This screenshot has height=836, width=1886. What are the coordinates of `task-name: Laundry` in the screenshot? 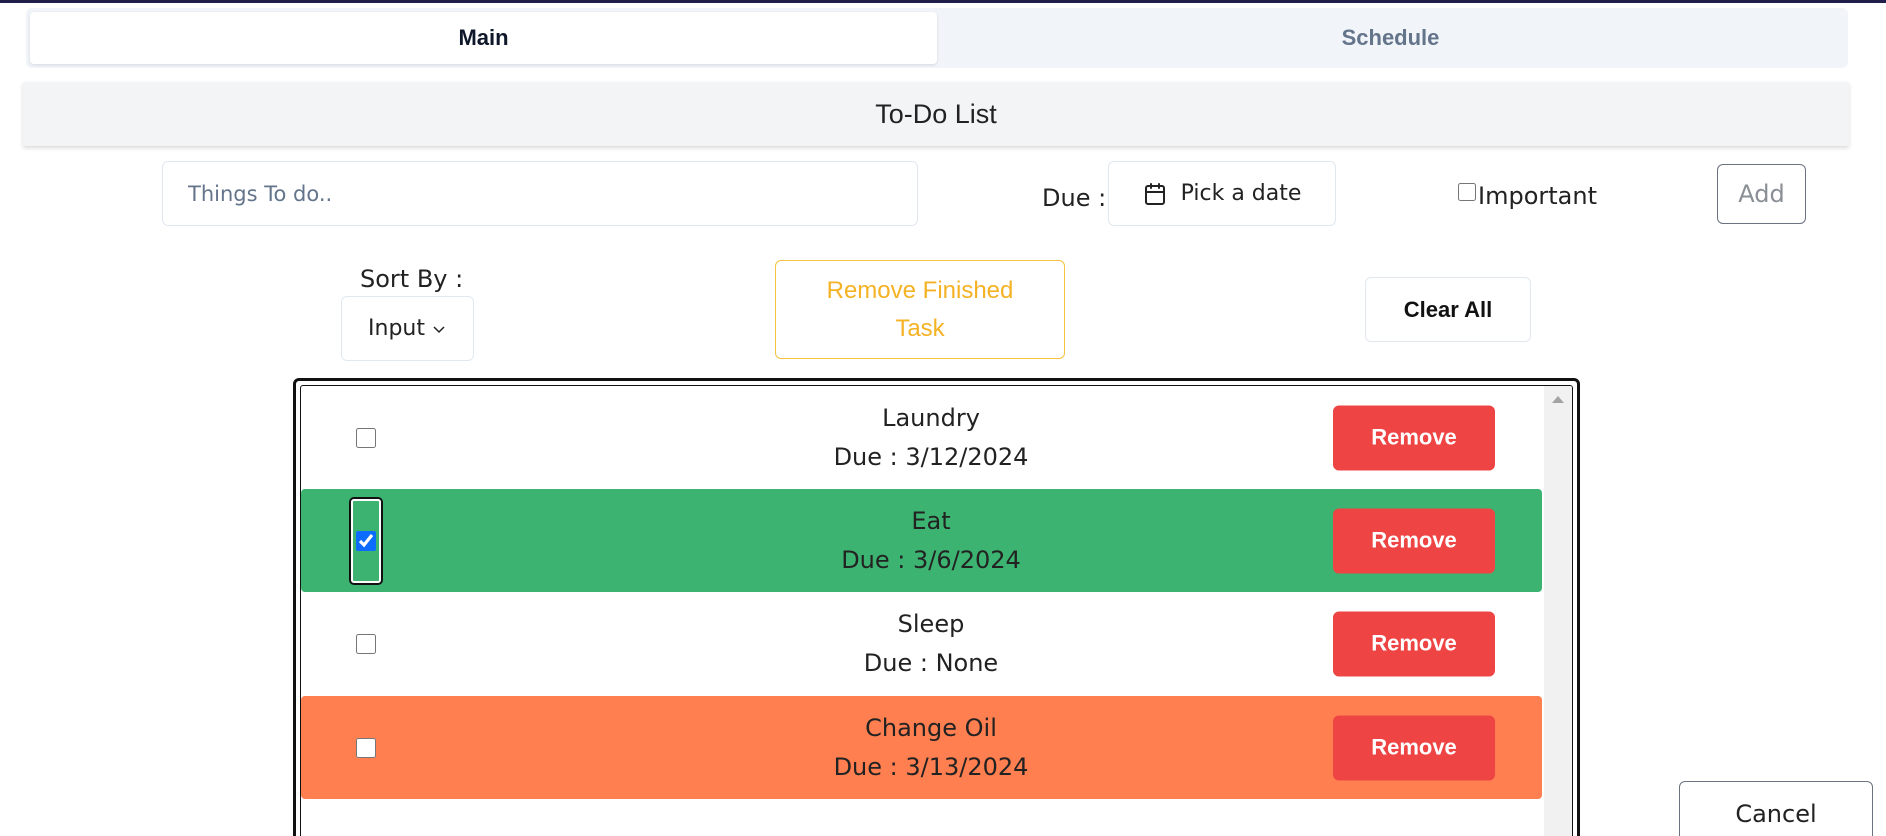 It's located at (931, 417).